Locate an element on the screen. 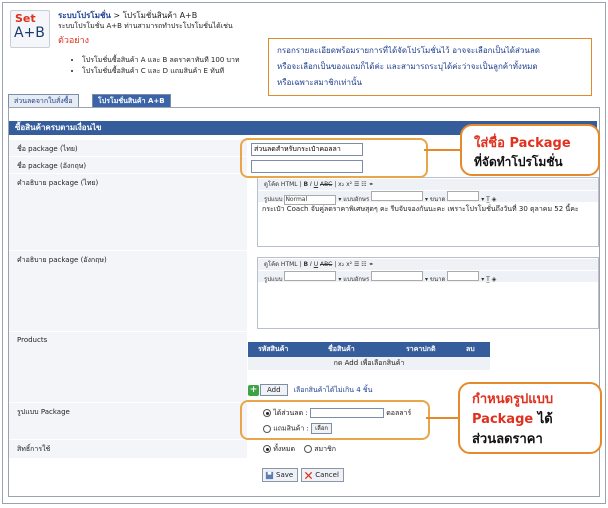 The image size is (608, 508). callout2-package-word: Package is located at coordinates (503, 419).